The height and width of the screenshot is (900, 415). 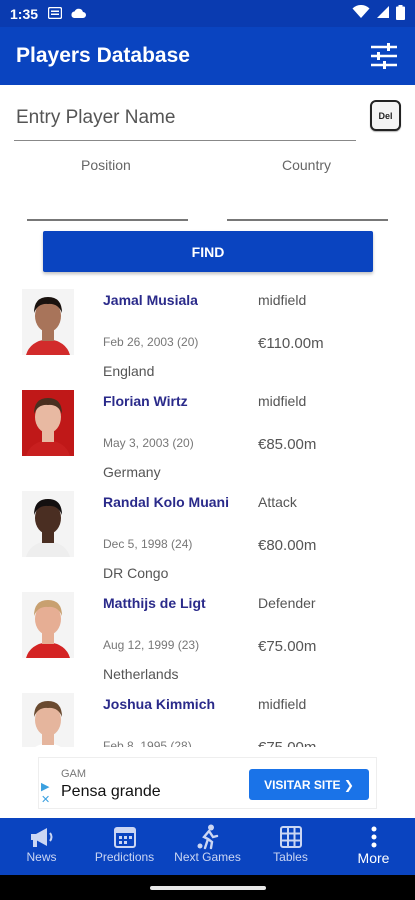 I want to click on calendar-icon, so click(x=124, y=837).